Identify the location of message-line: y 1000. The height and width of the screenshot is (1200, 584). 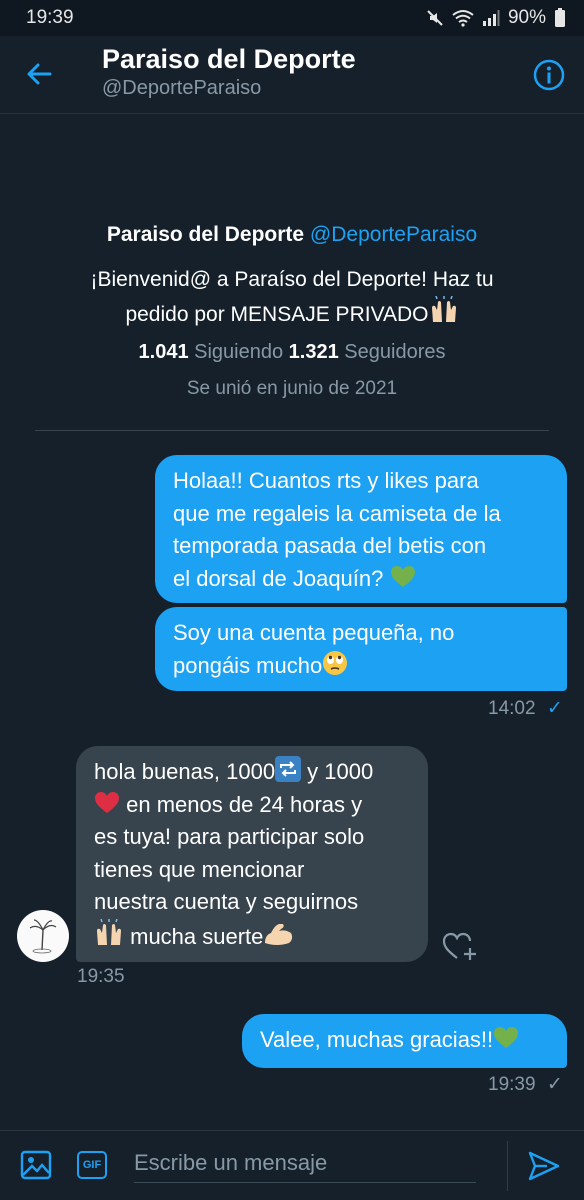
(337, 771).